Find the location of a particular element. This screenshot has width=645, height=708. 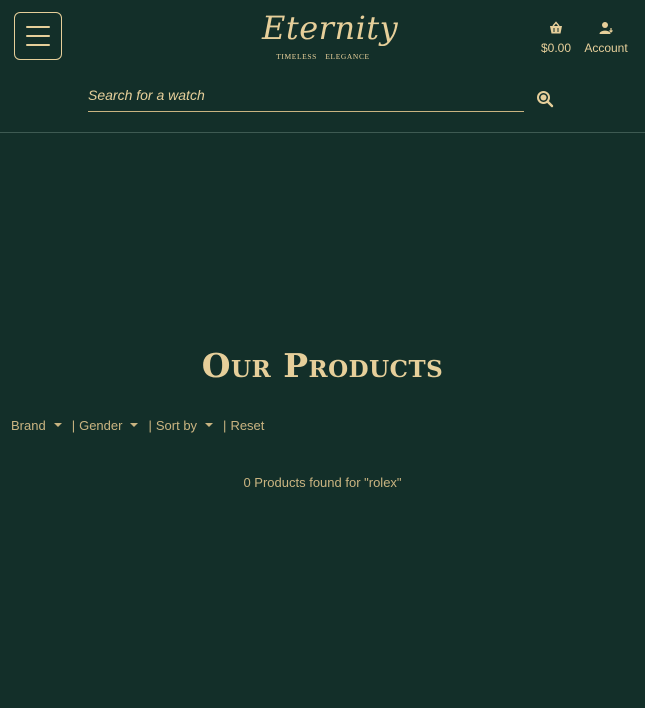

logo-name: Eternity is located at coordinates (330, 28).